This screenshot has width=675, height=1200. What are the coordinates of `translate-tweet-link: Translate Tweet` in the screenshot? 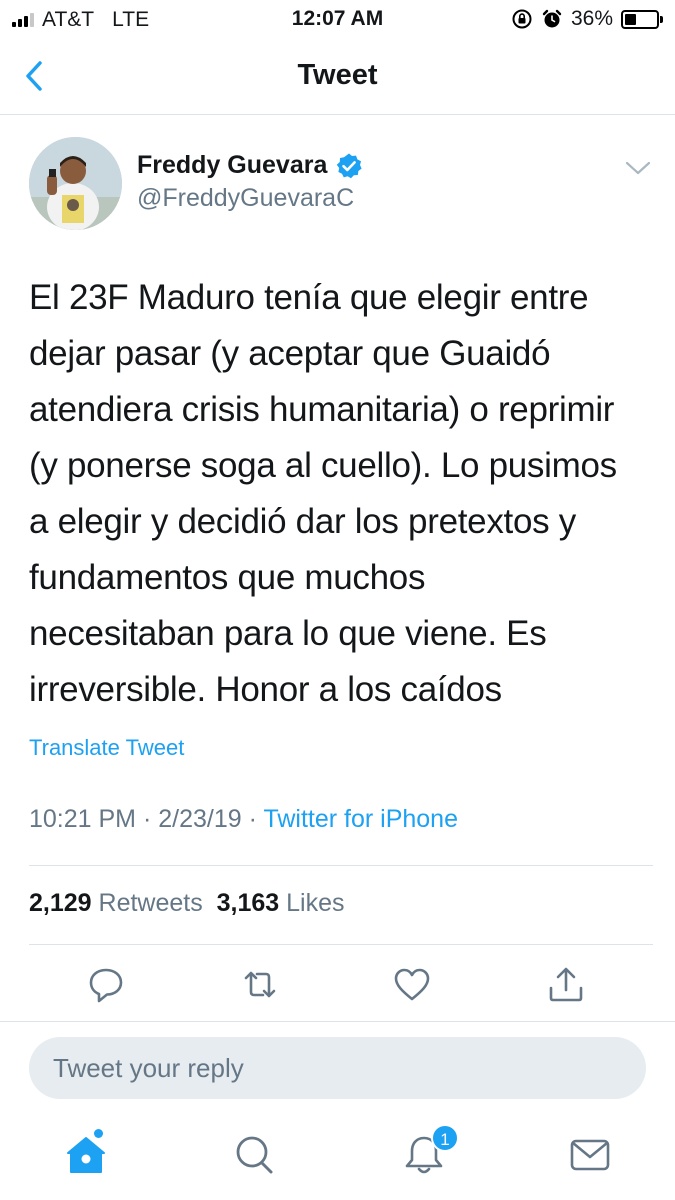 It's located at (106, 748).